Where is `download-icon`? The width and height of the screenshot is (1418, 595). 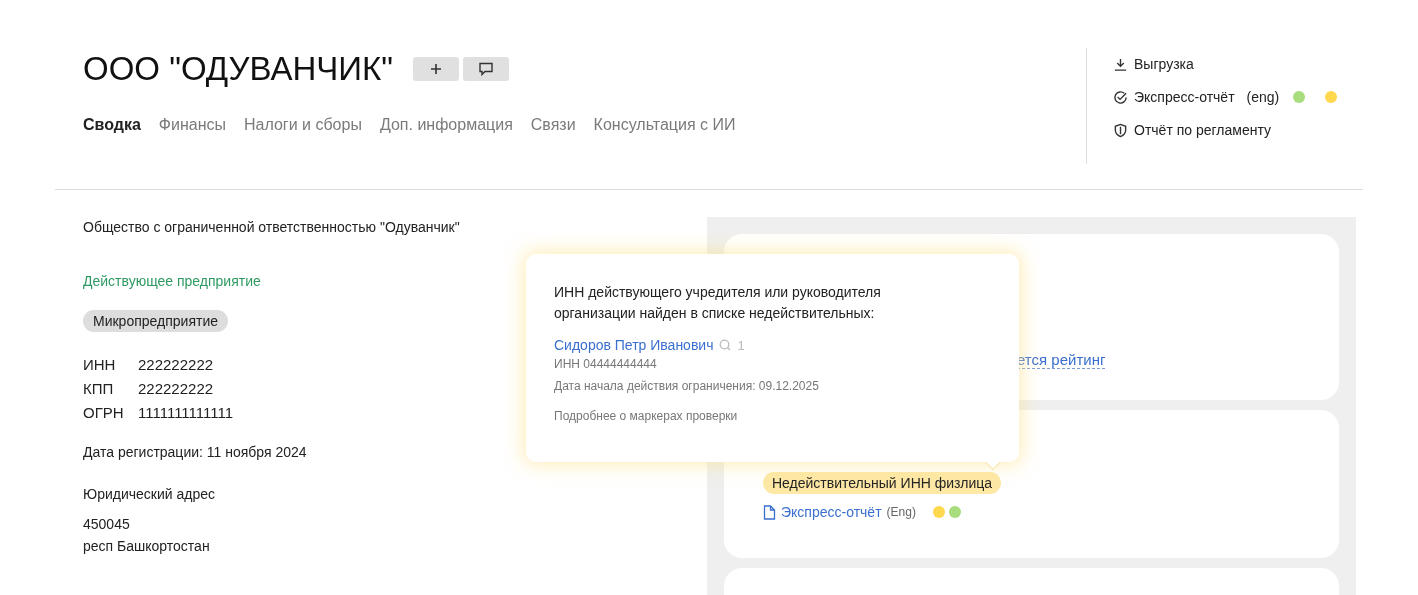
download-icon is located at coordinates (1120, 64).